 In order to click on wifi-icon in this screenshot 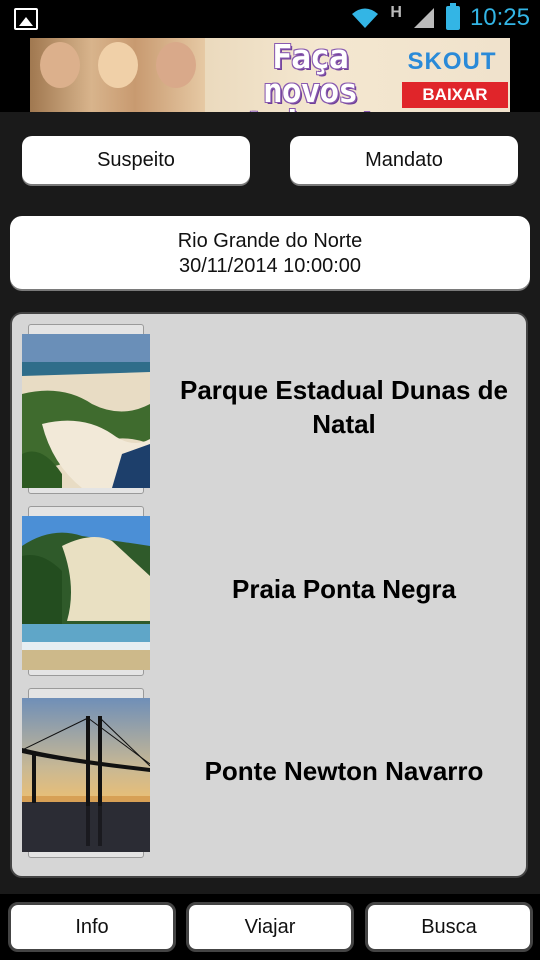, I will do `click(365, 18)`.